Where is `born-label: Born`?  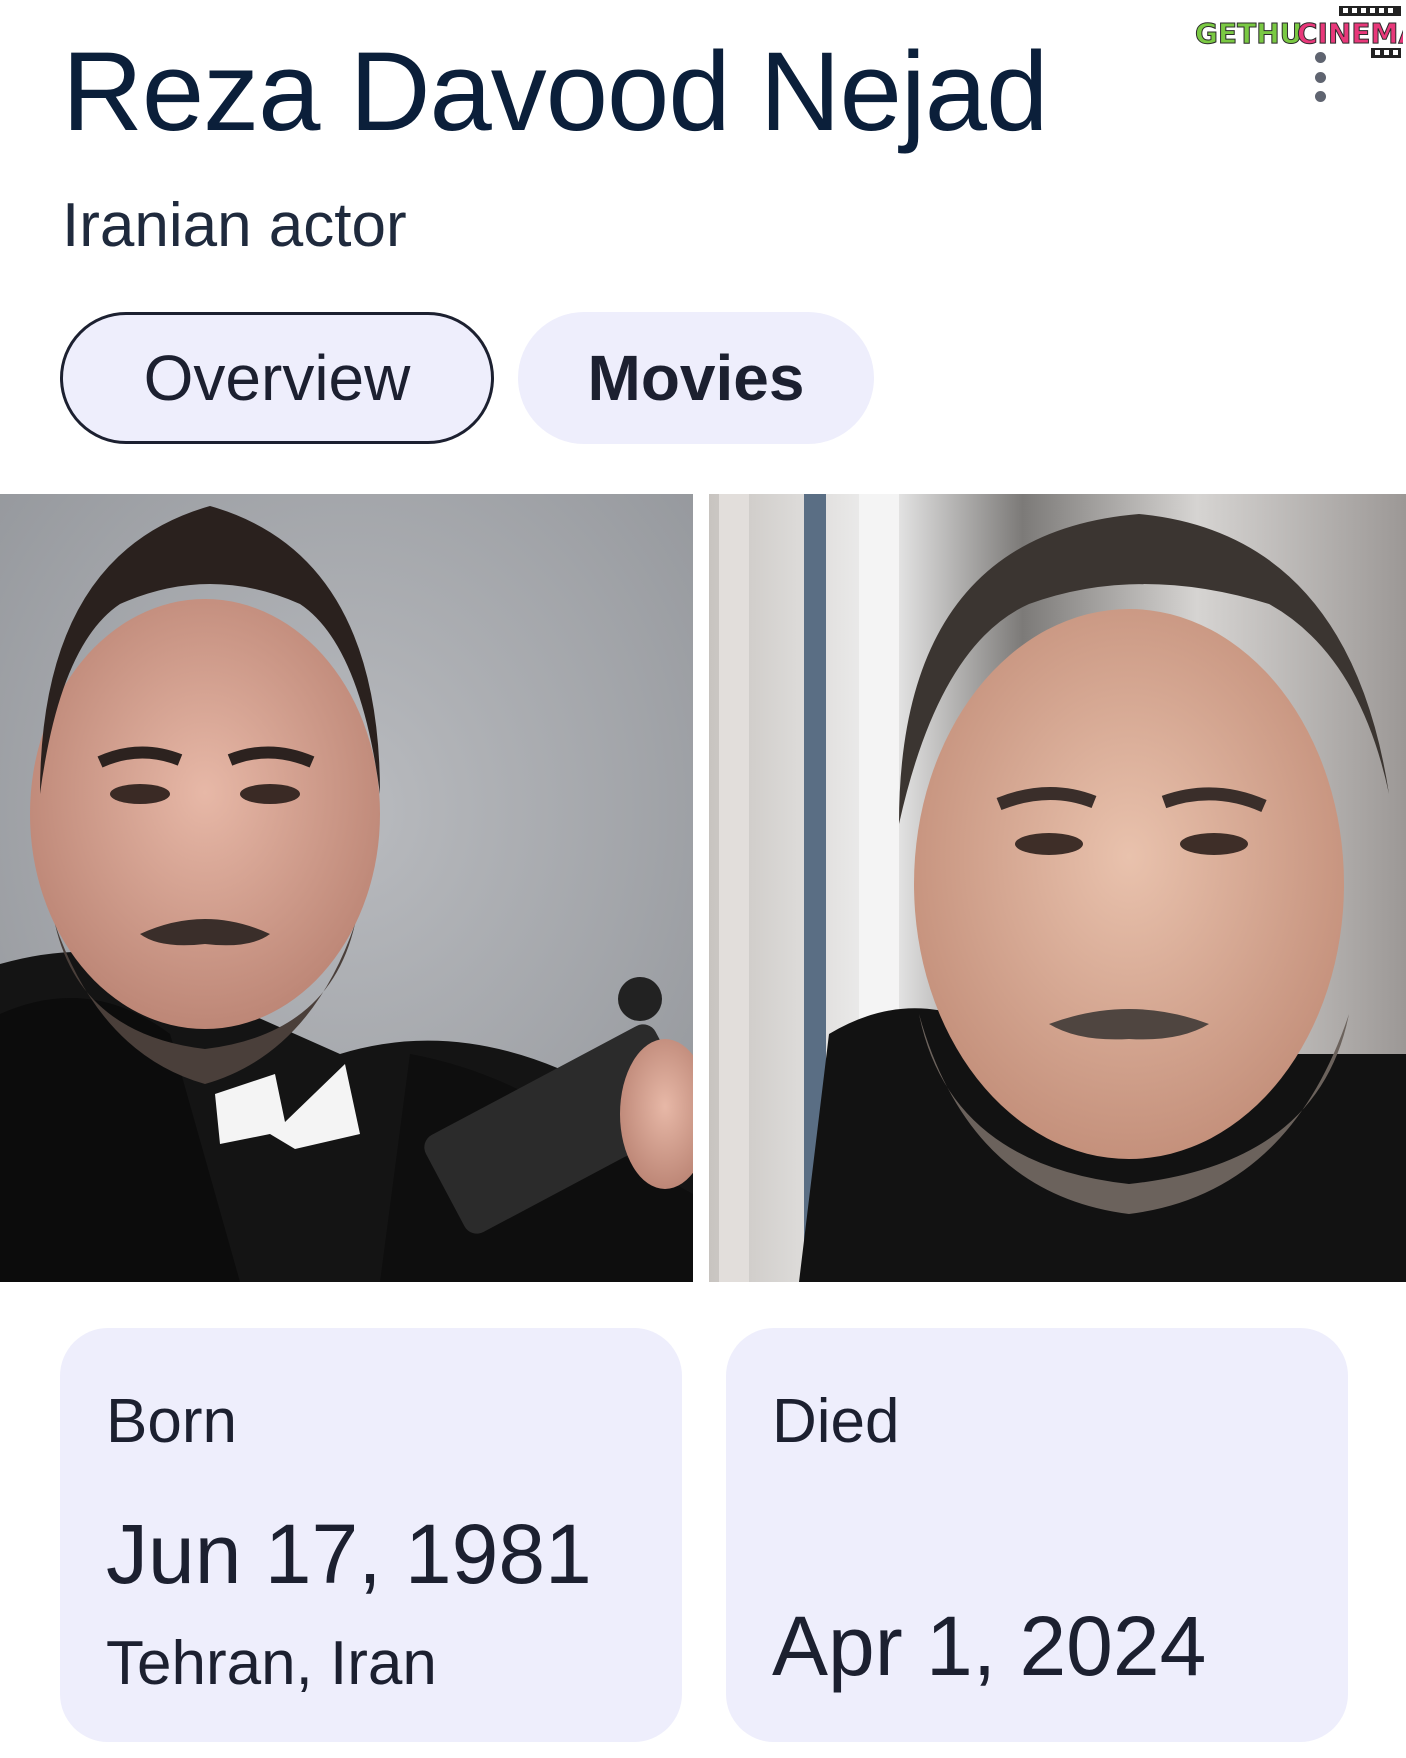 born-label: Born is located at coordinates (171, 1421).